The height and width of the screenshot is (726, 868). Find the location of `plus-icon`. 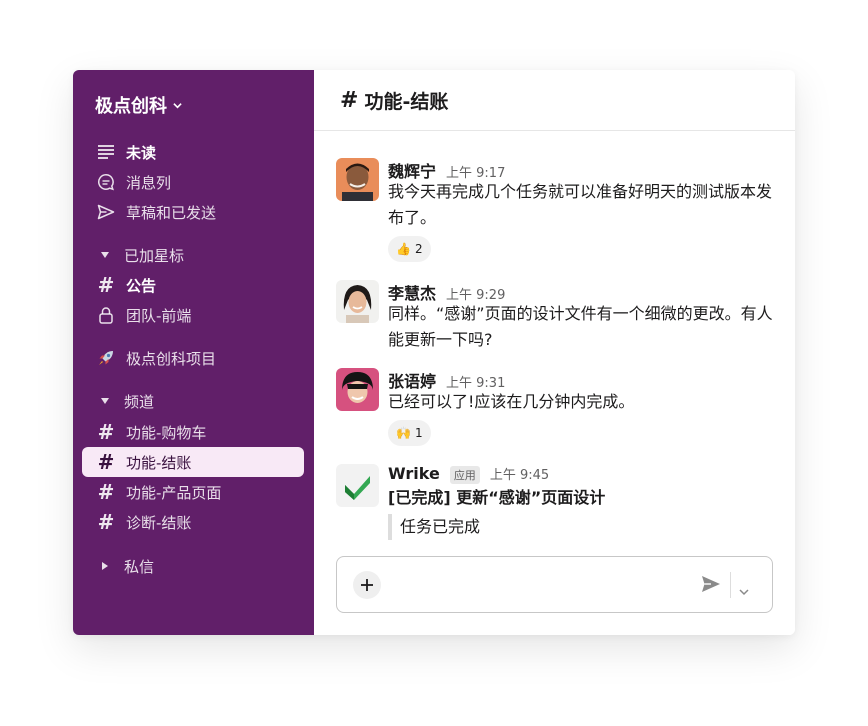

plus-icon is located at coordinates (367, 585).